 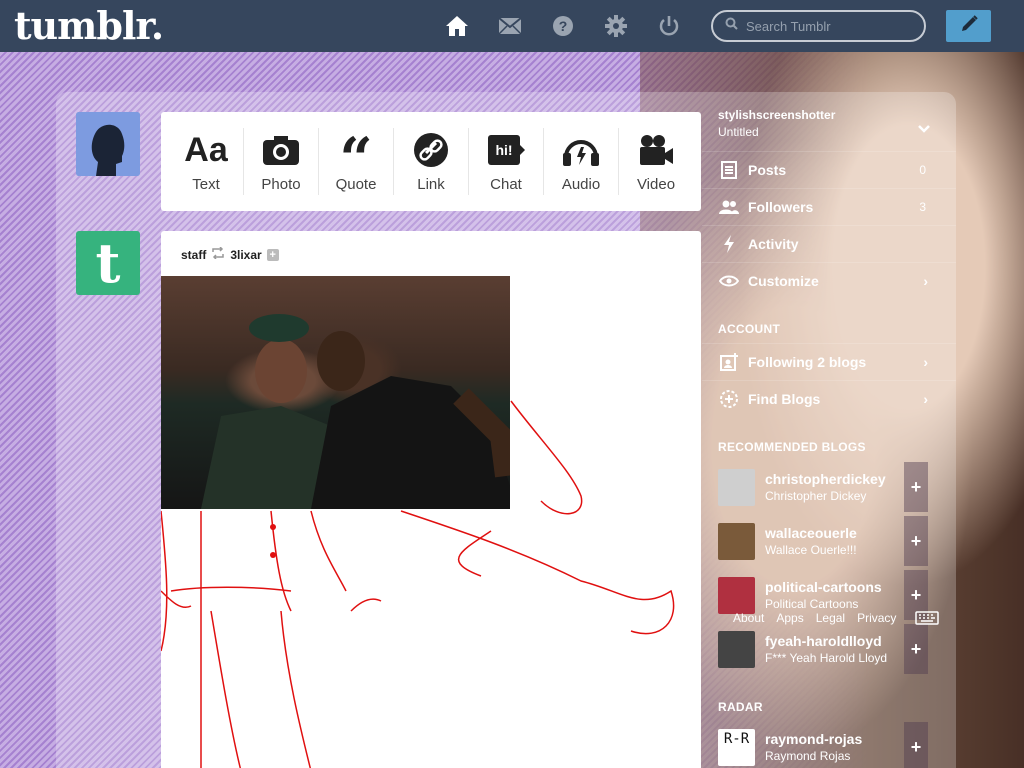 I want to click on sidebar-blog-title: Untitled, so click(x=738, y=132).